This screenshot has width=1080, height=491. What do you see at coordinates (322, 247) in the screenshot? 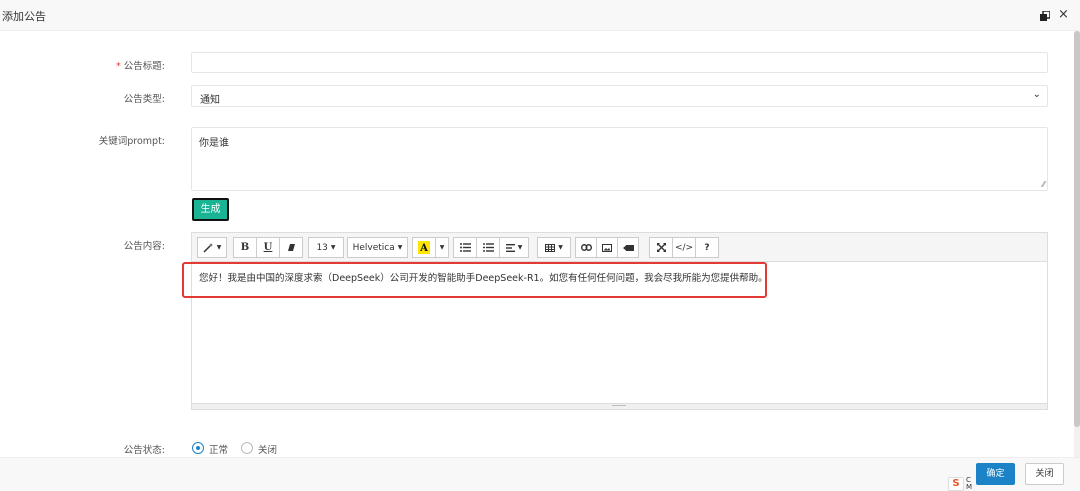
I see `font-size-value: 13` at bounding box center [322, 247].